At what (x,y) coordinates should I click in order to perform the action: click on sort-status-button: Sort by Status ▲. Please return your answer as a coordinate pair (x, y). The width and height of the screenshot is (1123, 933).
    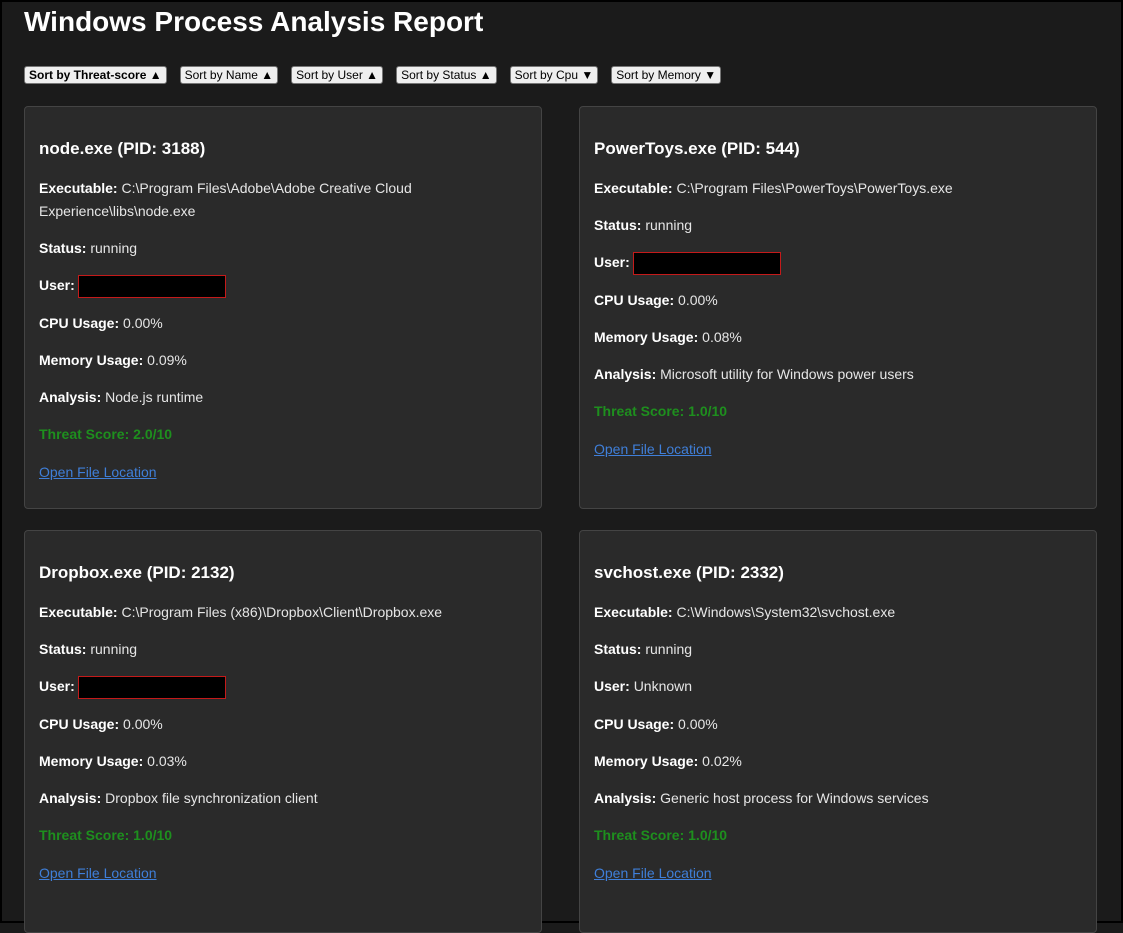
    Looking at the image, I should click on (446, 75).